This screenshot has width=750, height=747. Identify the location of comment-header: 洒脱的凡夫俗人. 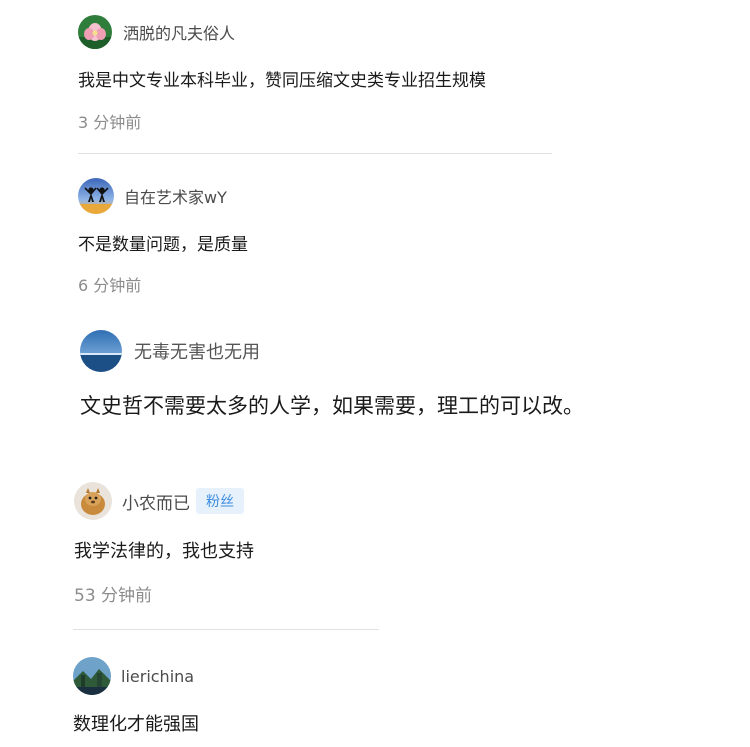
(156, 32).